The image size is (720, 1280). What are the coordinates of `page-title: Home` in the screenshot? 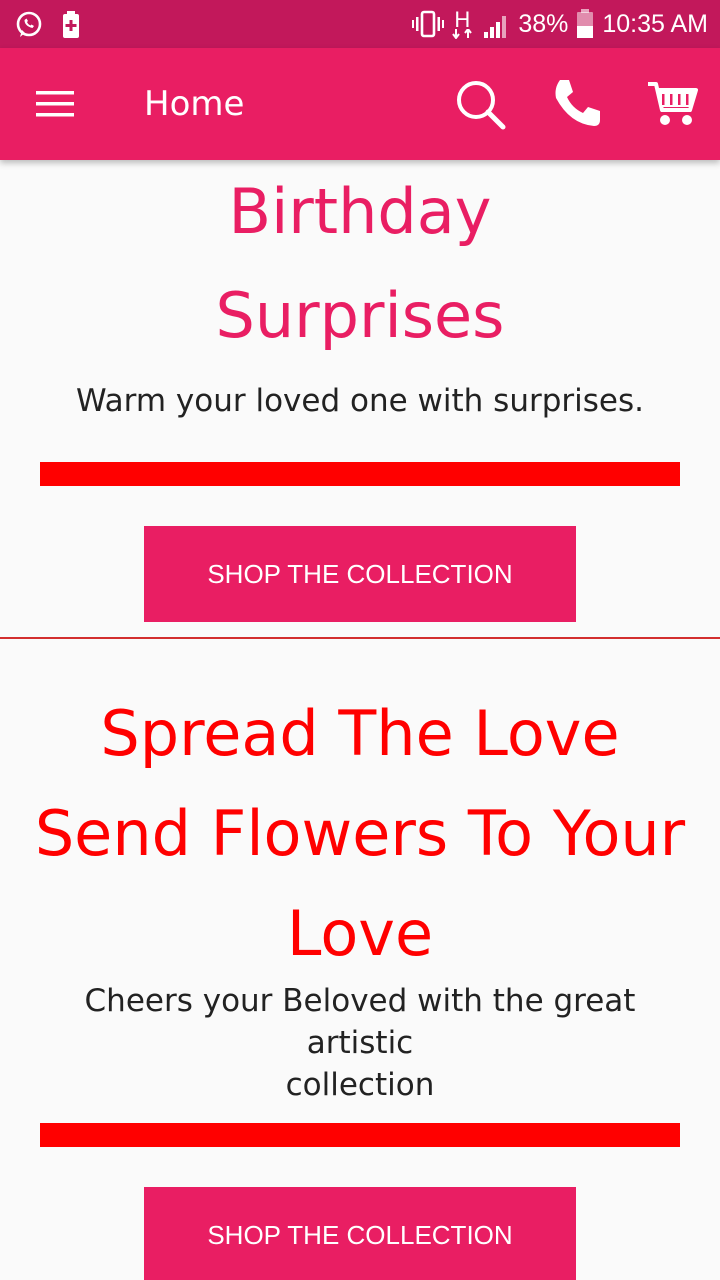 It's located at (194, 104).